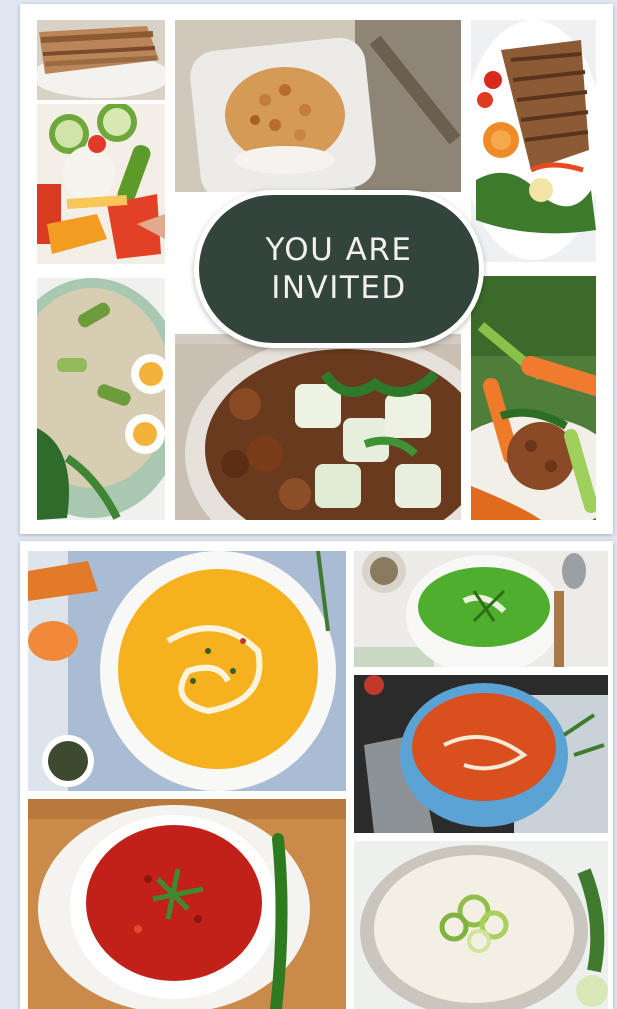  I want to click on egg-vegetable-salad-photo, so click(101, 184).